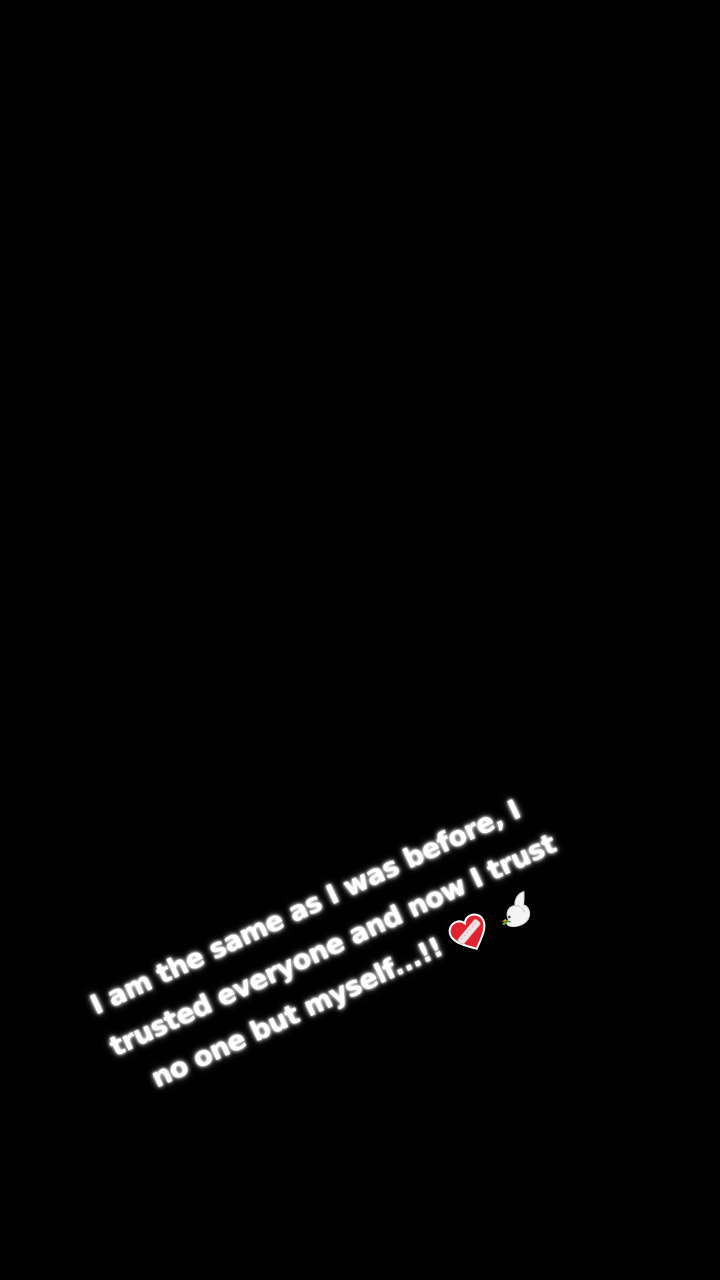 The width and height of the screenshot is (720, 1280). Describe the element at coordinates (517, 912) in the screenshot. I see `dove-icon` at that location.